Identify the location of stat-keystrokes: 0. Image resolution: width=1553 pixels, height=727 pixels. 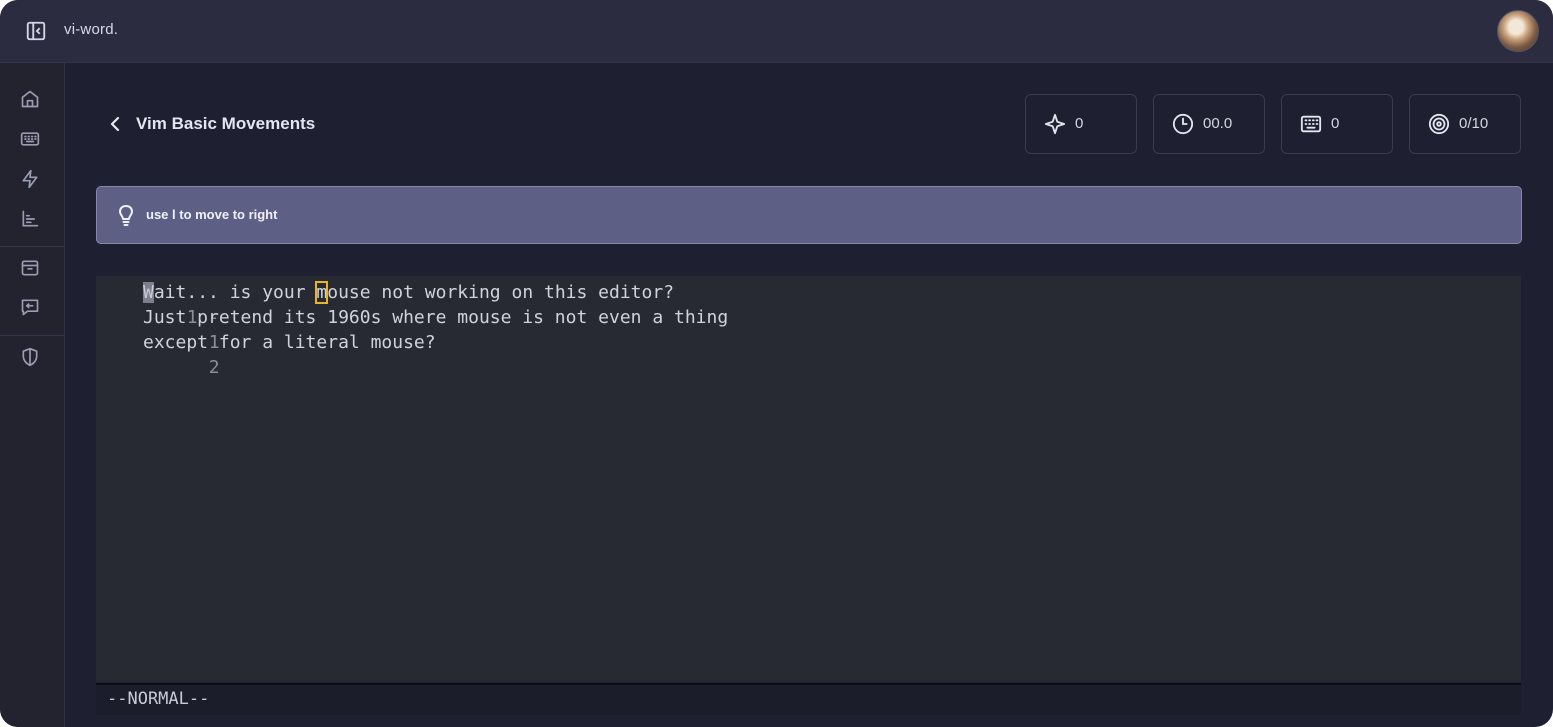
(1337, 124).